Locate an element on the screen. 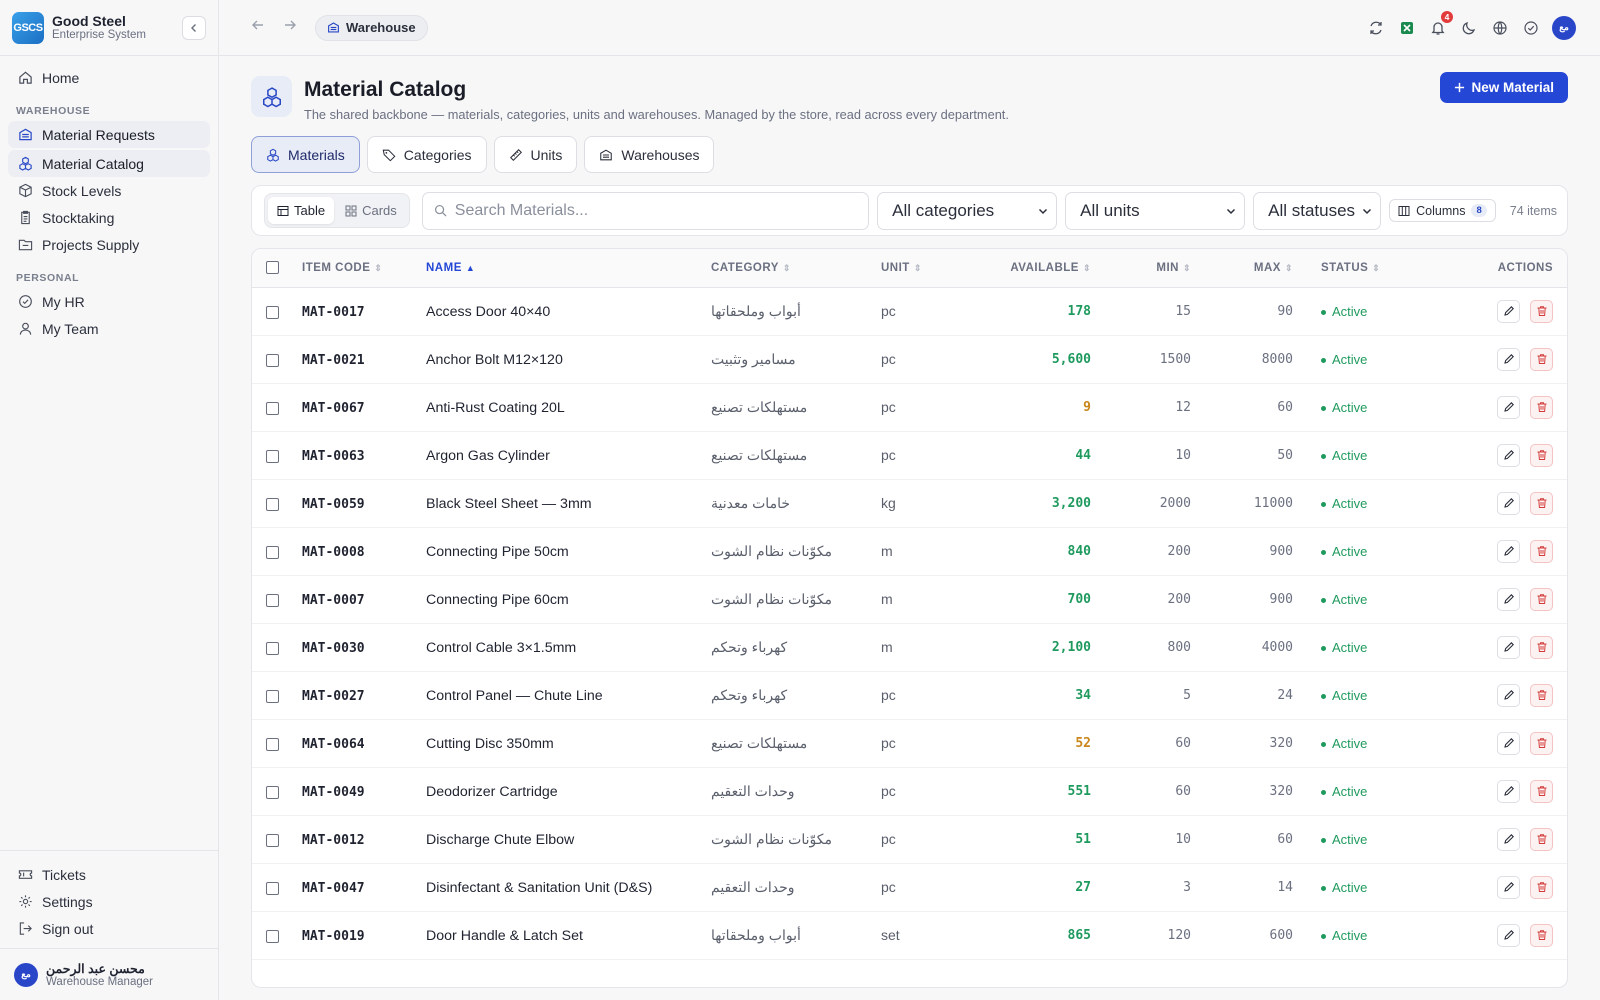 The image size is (1600, 1000). collapse-sidebar-button is located at coordinates (194, 27).